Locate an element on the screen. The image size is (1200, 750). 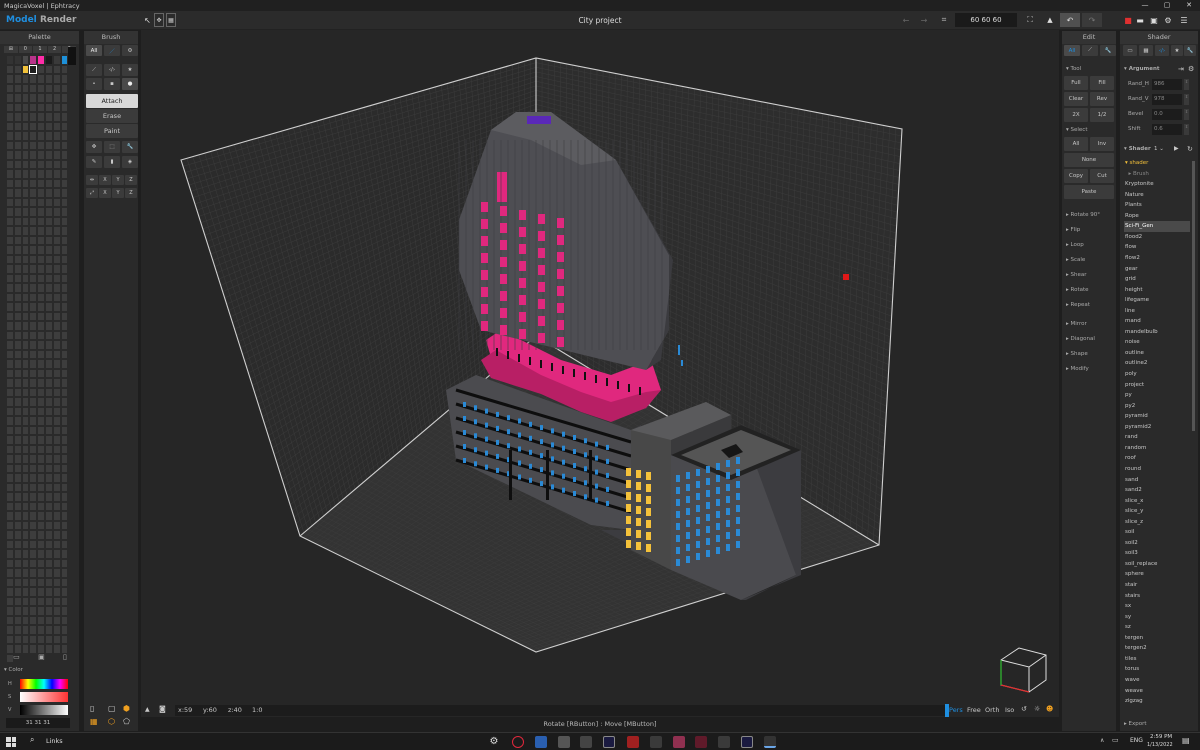
arg-value-field: 986 is located at coordinates (1167, 84).